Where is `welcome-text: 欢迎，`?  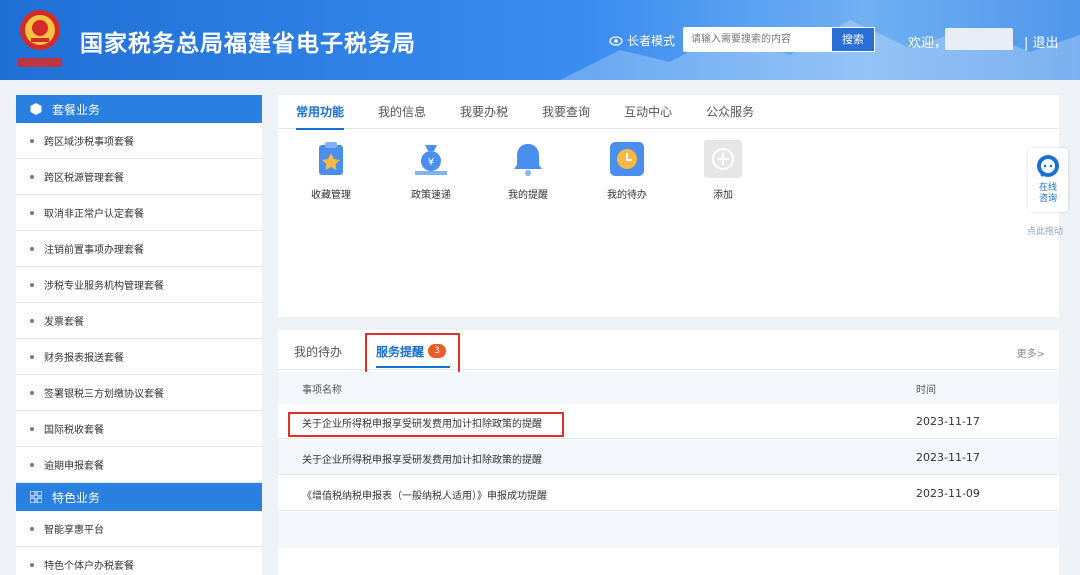 welcome-text: 欢迎， is located at coordinates (928, 43).